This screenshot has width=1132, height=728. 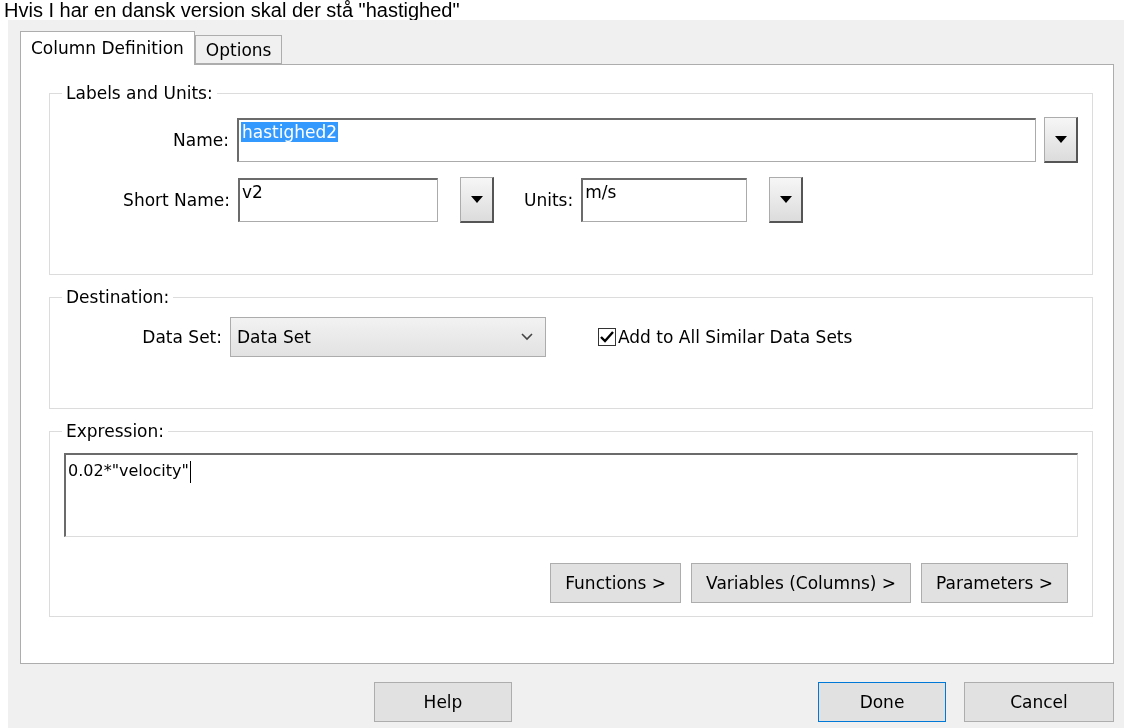 What do you see at coordinates (616, 583) in the screenshot?
I see `action-button: Functions >` at bounding box center [616, 583].